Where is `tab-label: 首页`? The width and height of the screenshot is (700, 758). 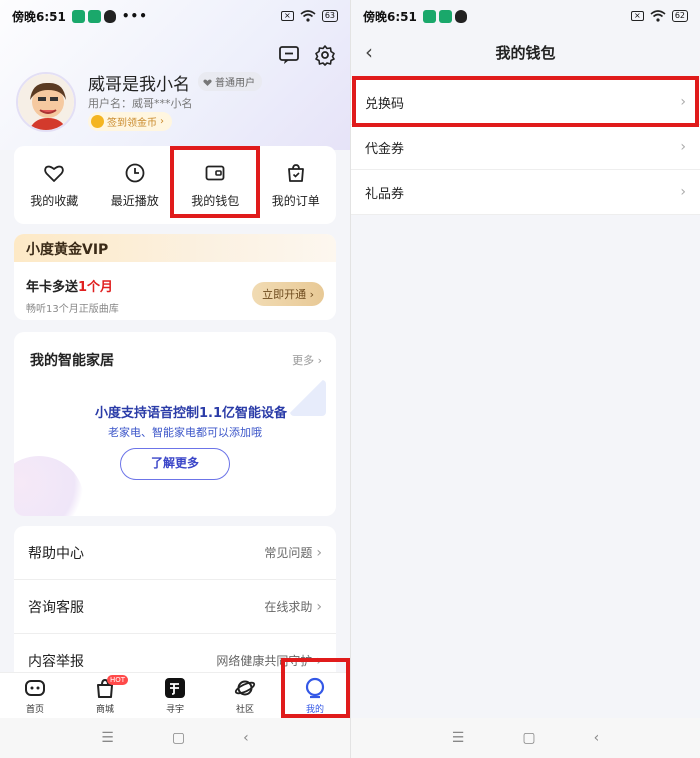
tab-label: 首页 is located at coordinates (34, 709).